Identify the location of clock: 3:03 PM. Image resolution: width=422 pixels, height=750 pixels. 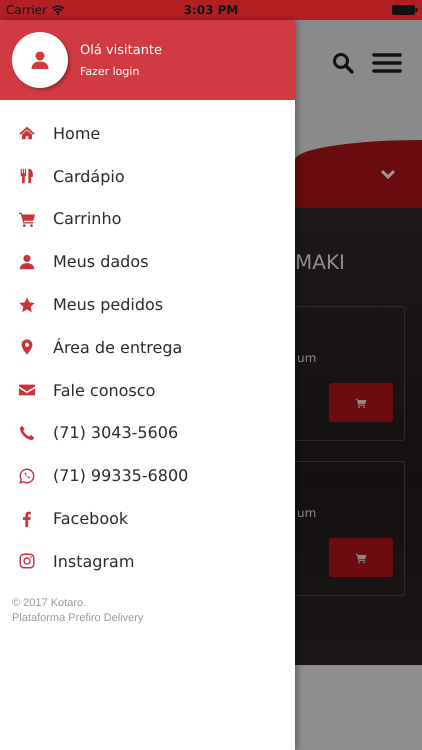
(211, 10).